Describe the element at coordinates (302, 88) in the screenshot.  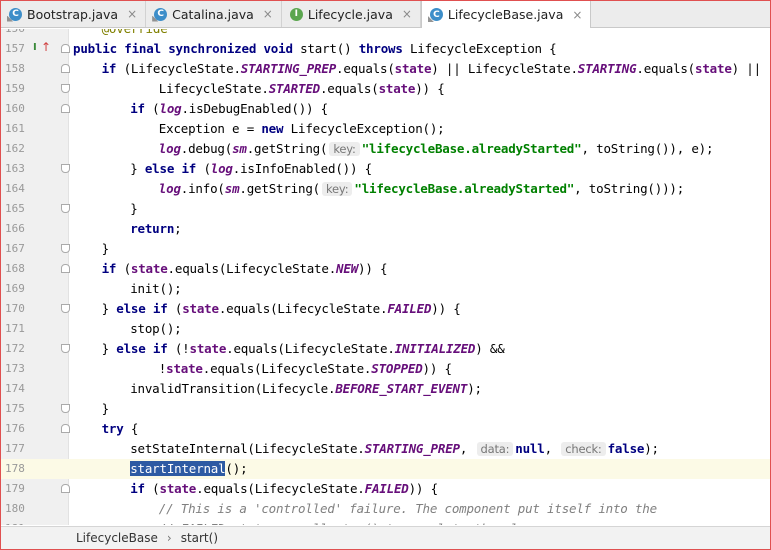
I see `code-text: LifecycleState.STARTED.equals(state)) {` at that location.